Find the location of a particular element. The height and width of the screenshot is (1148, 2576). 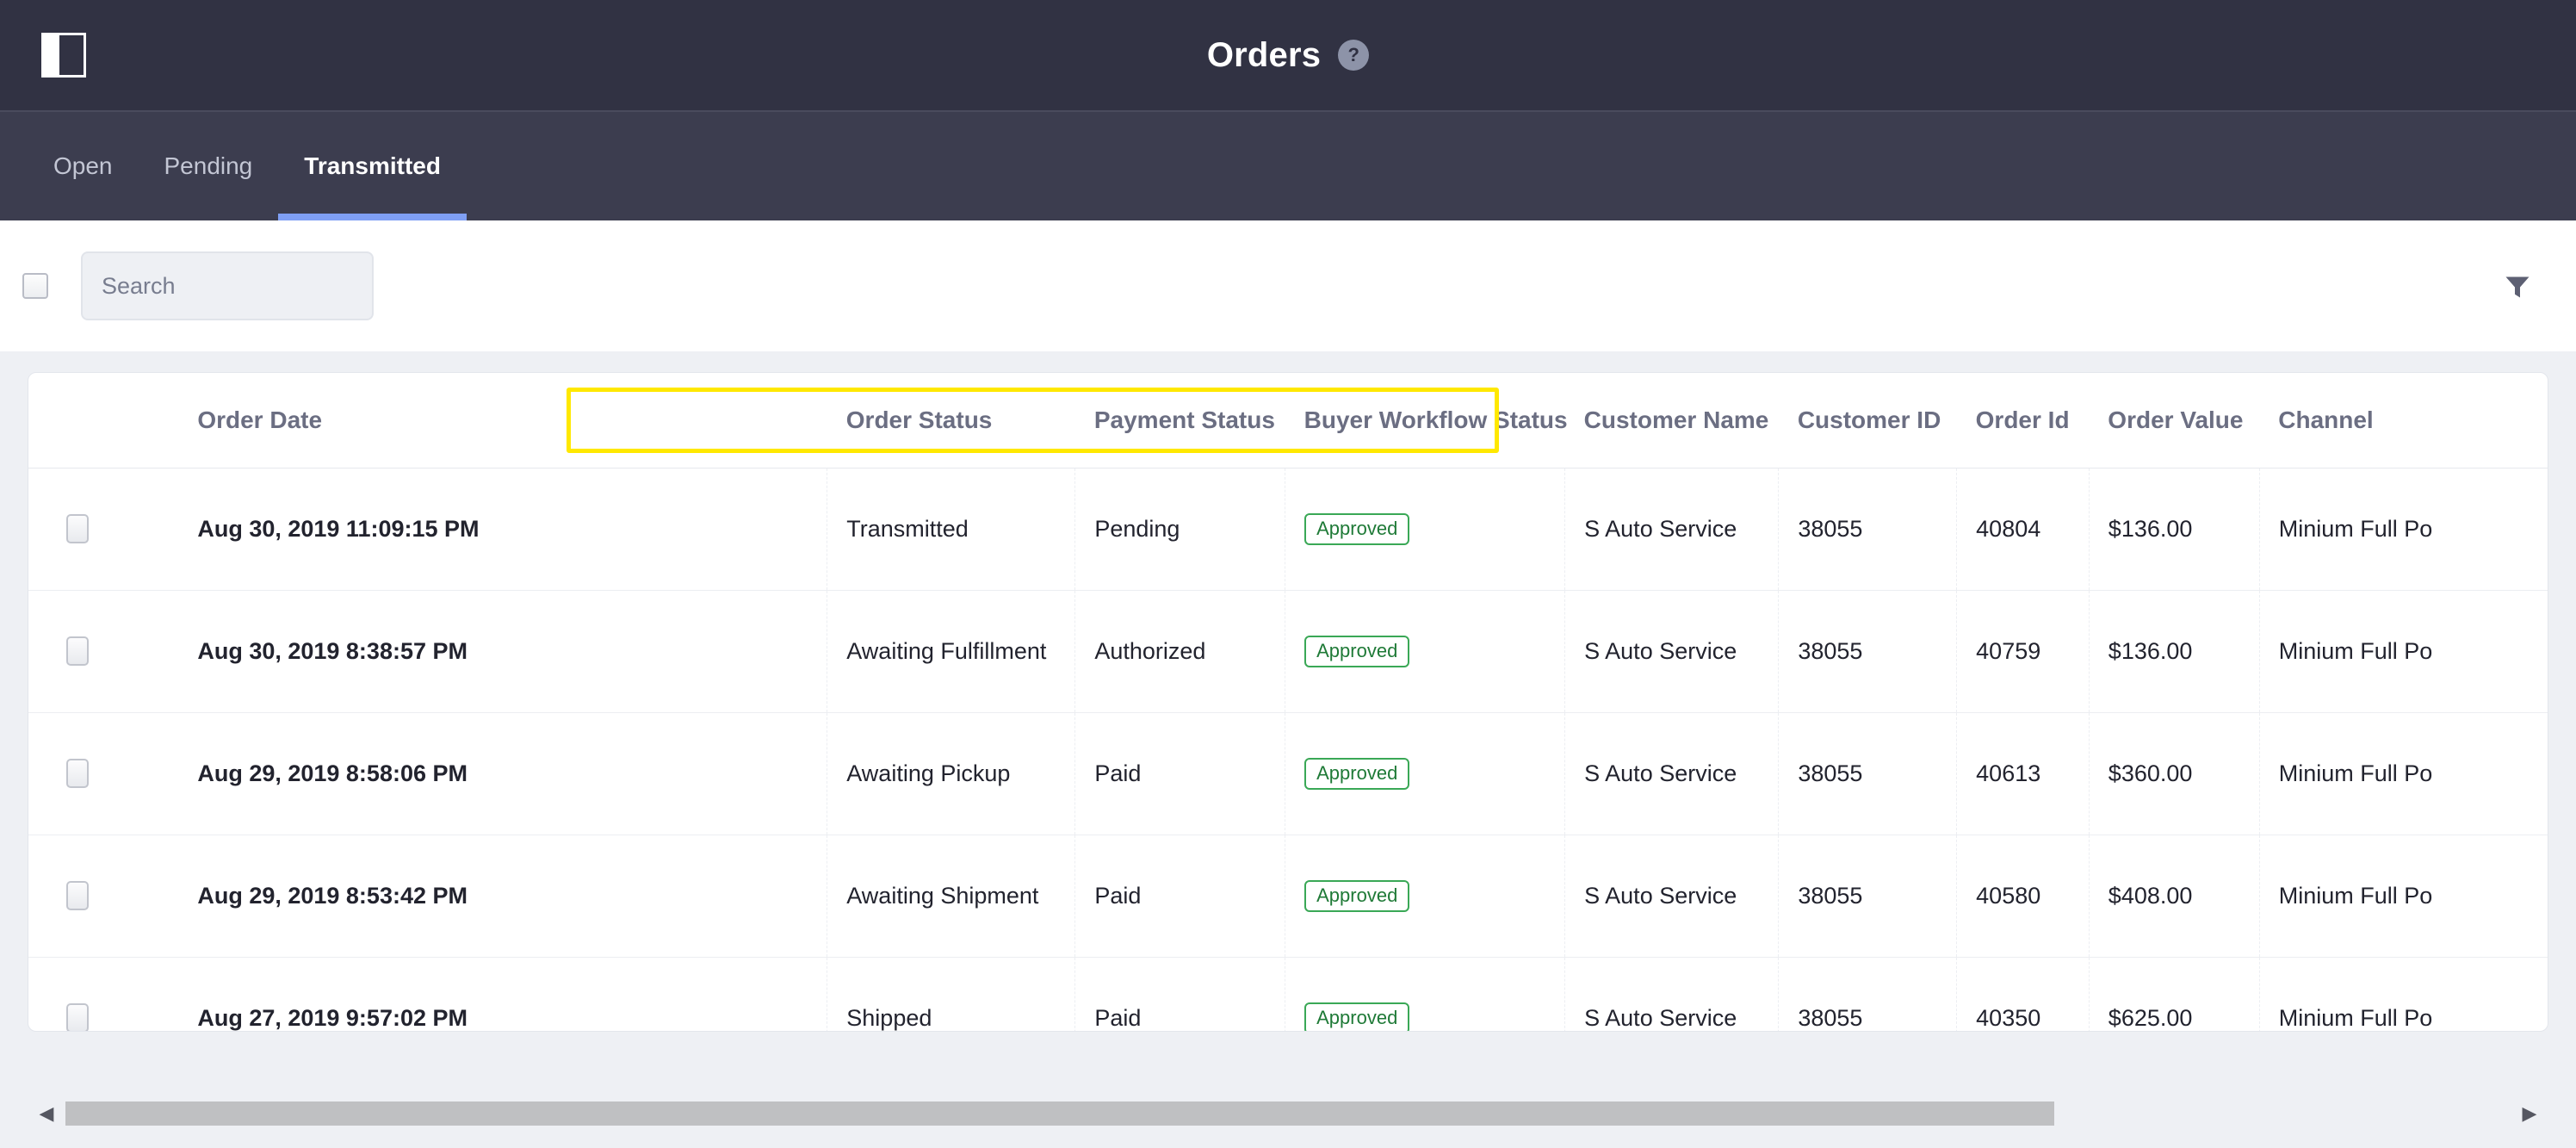

cell-payment-status: Pending is located at coordinates (1180, 529).